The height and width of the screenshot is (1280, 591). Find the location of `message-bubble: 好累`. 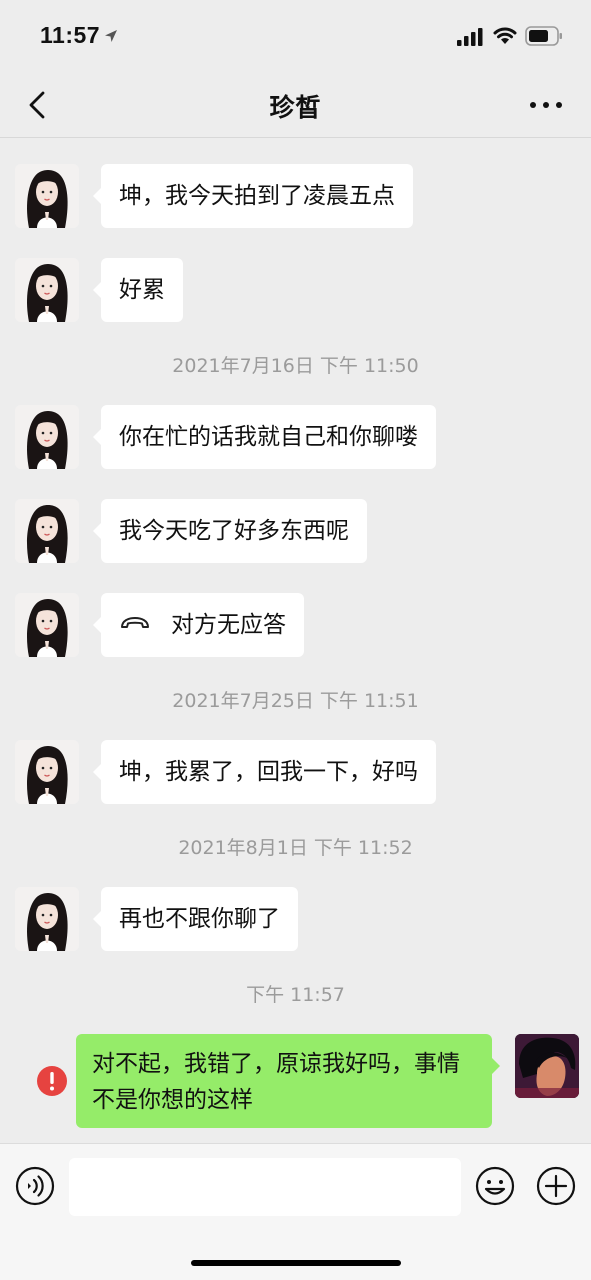

message-bubble: 好累 is located at coordinates (138, 290).